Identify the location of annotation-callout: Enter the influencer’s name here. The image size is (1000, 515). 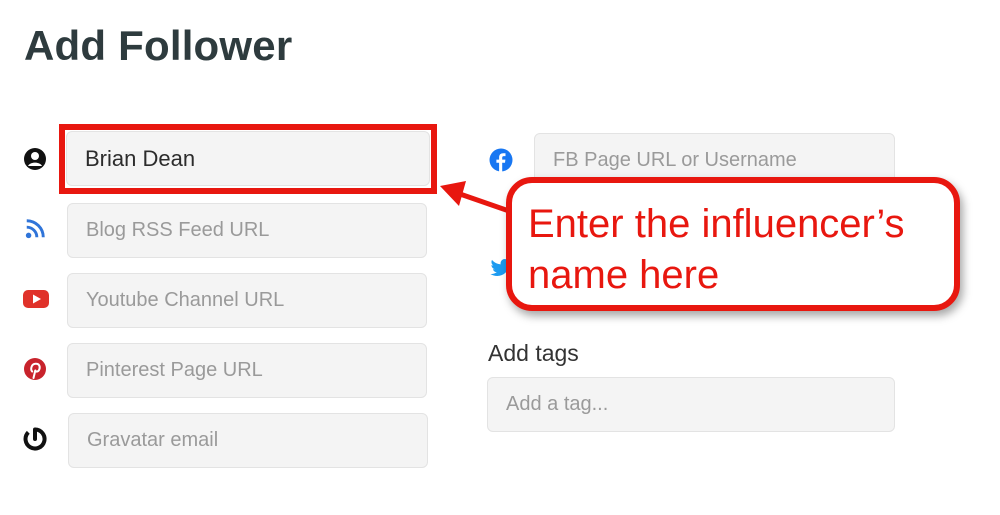
(733, 244).